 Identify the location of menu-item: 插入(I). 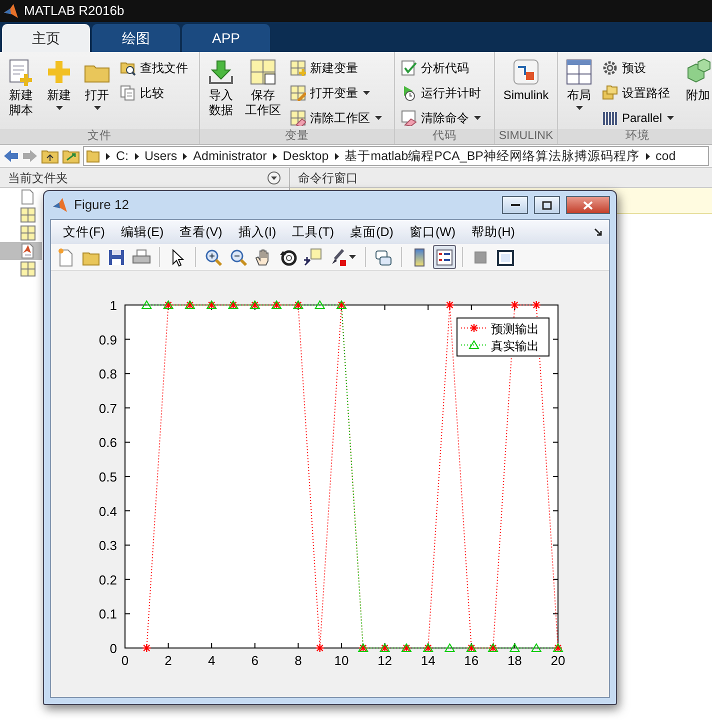
(257, 232).